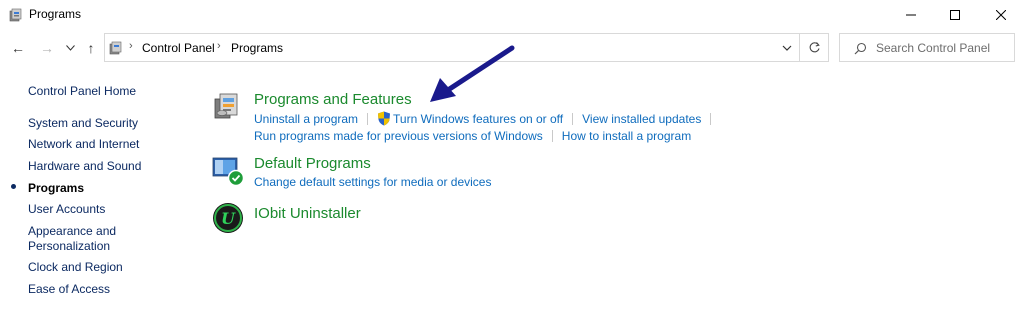 The image size is (1024, 319). I want to click on minimize-button, so click(911, 15).